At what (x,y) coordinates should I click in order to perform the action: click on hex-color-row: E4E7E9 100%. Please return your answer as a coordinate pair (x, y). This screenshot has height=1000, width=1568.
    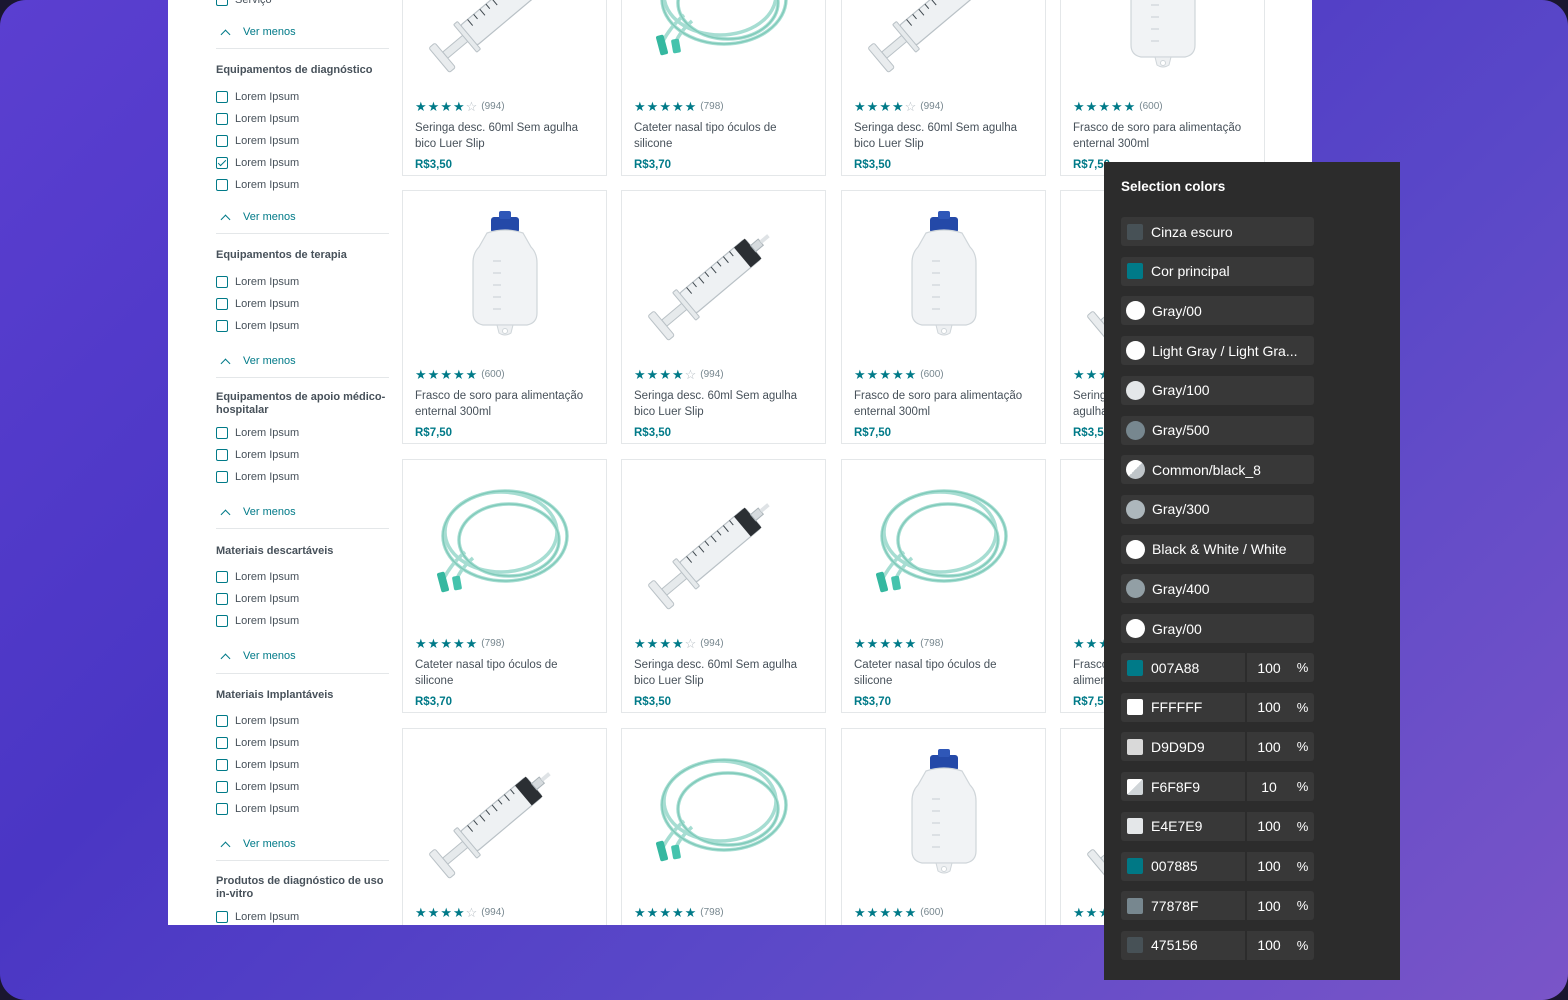
    Looking at the image, I should click on (1217, 826).